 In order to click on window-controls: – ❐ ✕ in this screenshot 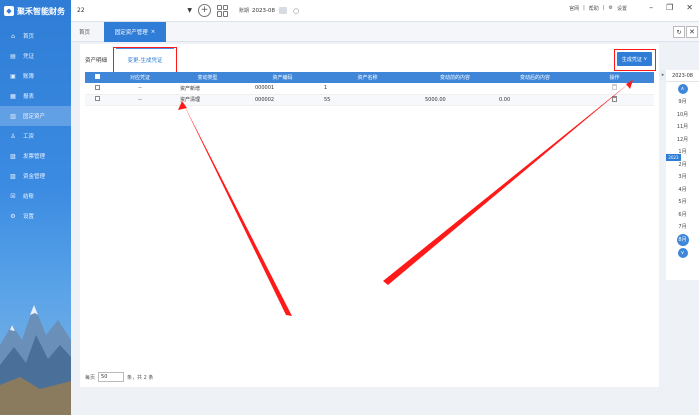, I will do `click(671, 7)`.